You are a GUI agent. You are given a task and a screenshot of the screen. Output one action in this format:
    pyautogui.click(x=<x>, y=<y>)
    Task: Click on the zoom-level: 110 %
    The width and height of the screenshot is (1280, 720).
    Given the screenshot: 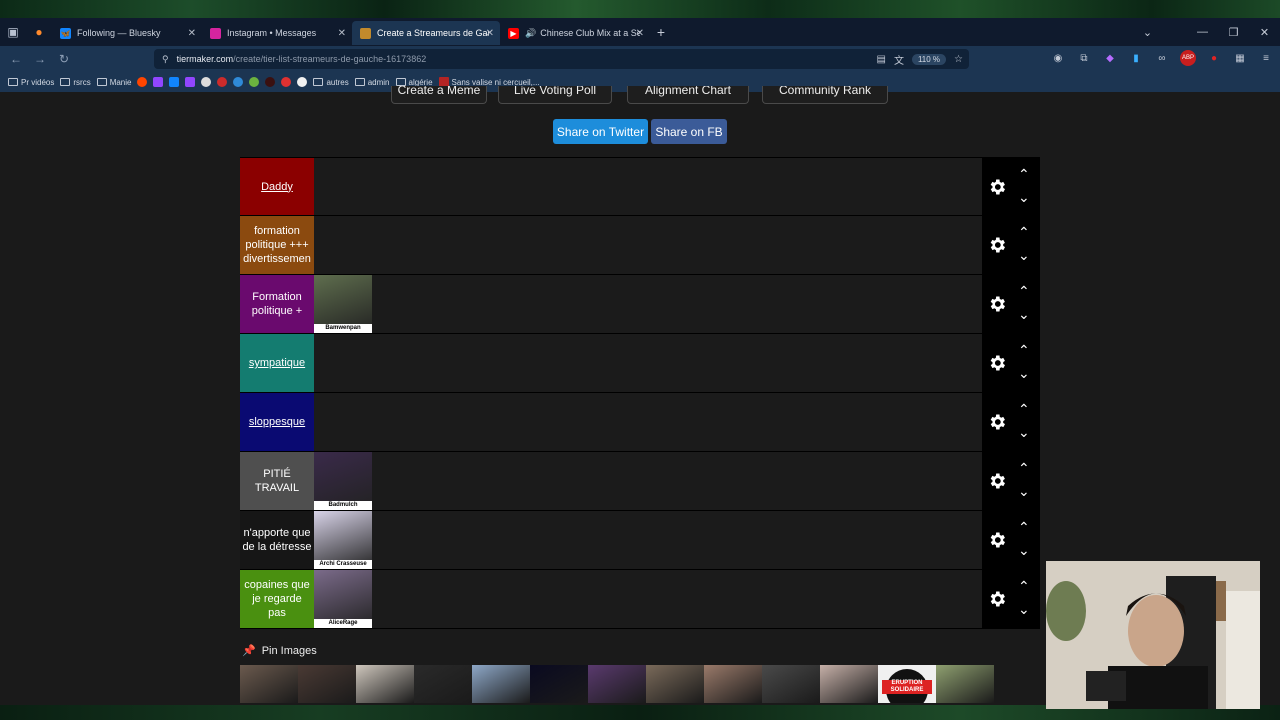 What is the action you would take?
    pyautogui.click(x=929, y=59)
    